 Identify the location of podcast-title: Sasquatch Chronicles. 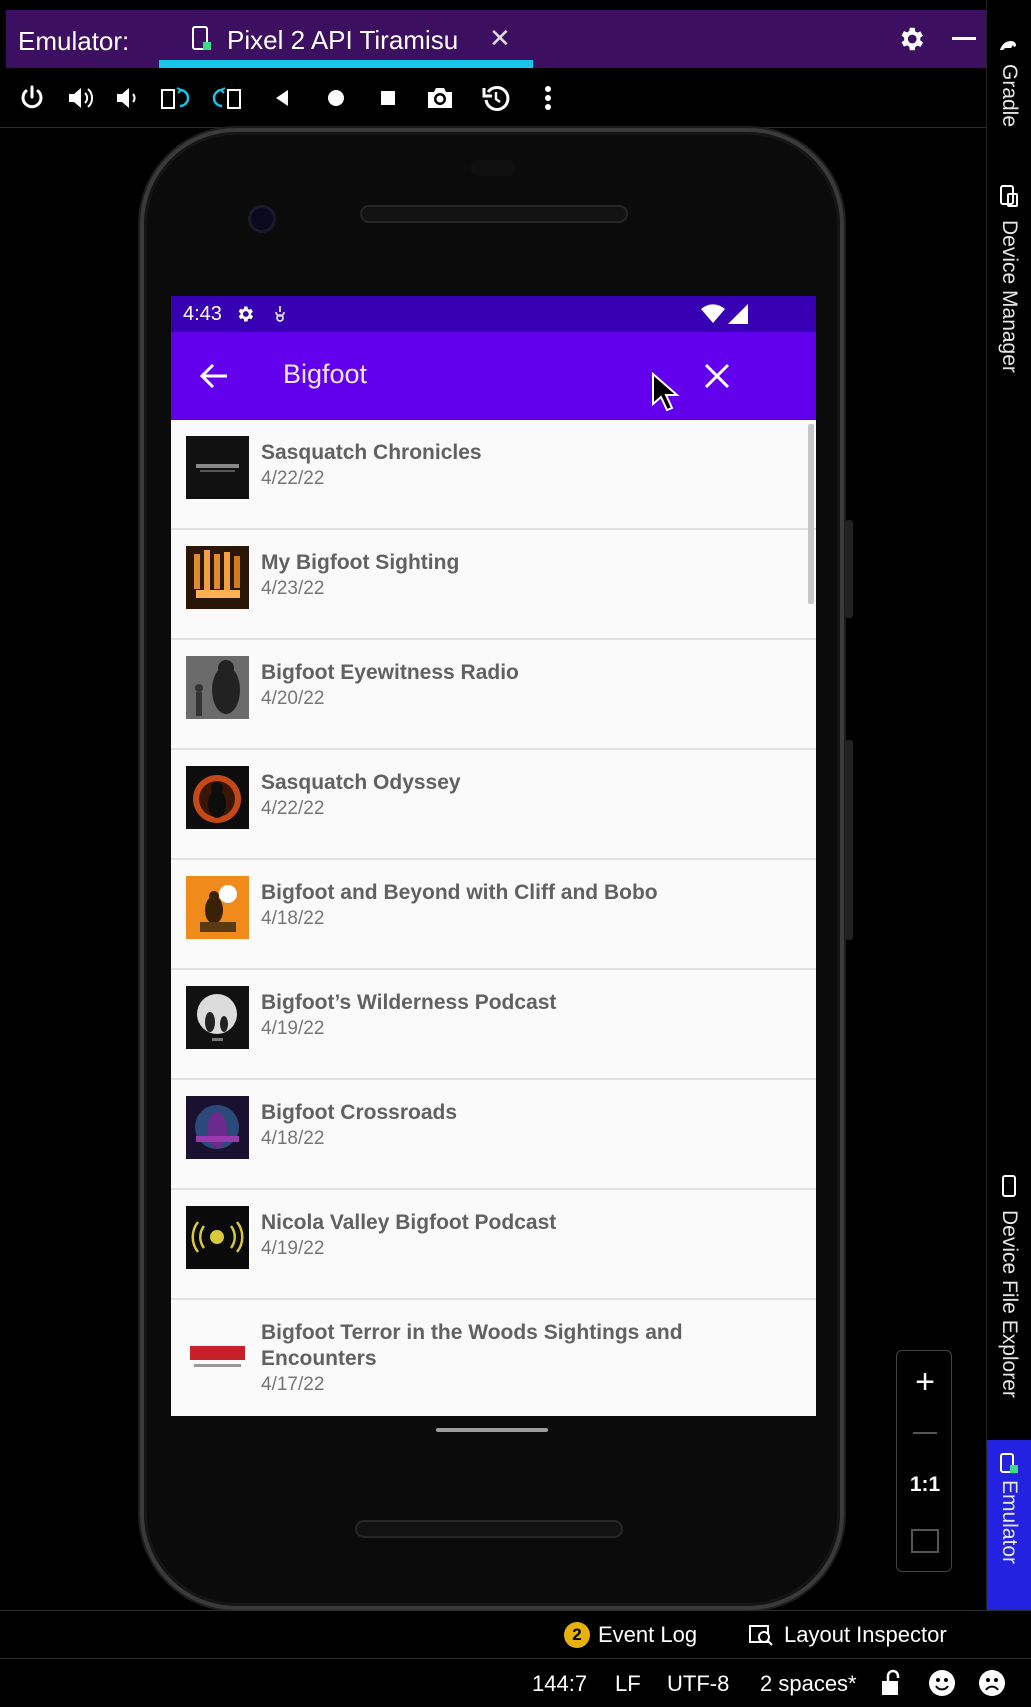
(371, 452).